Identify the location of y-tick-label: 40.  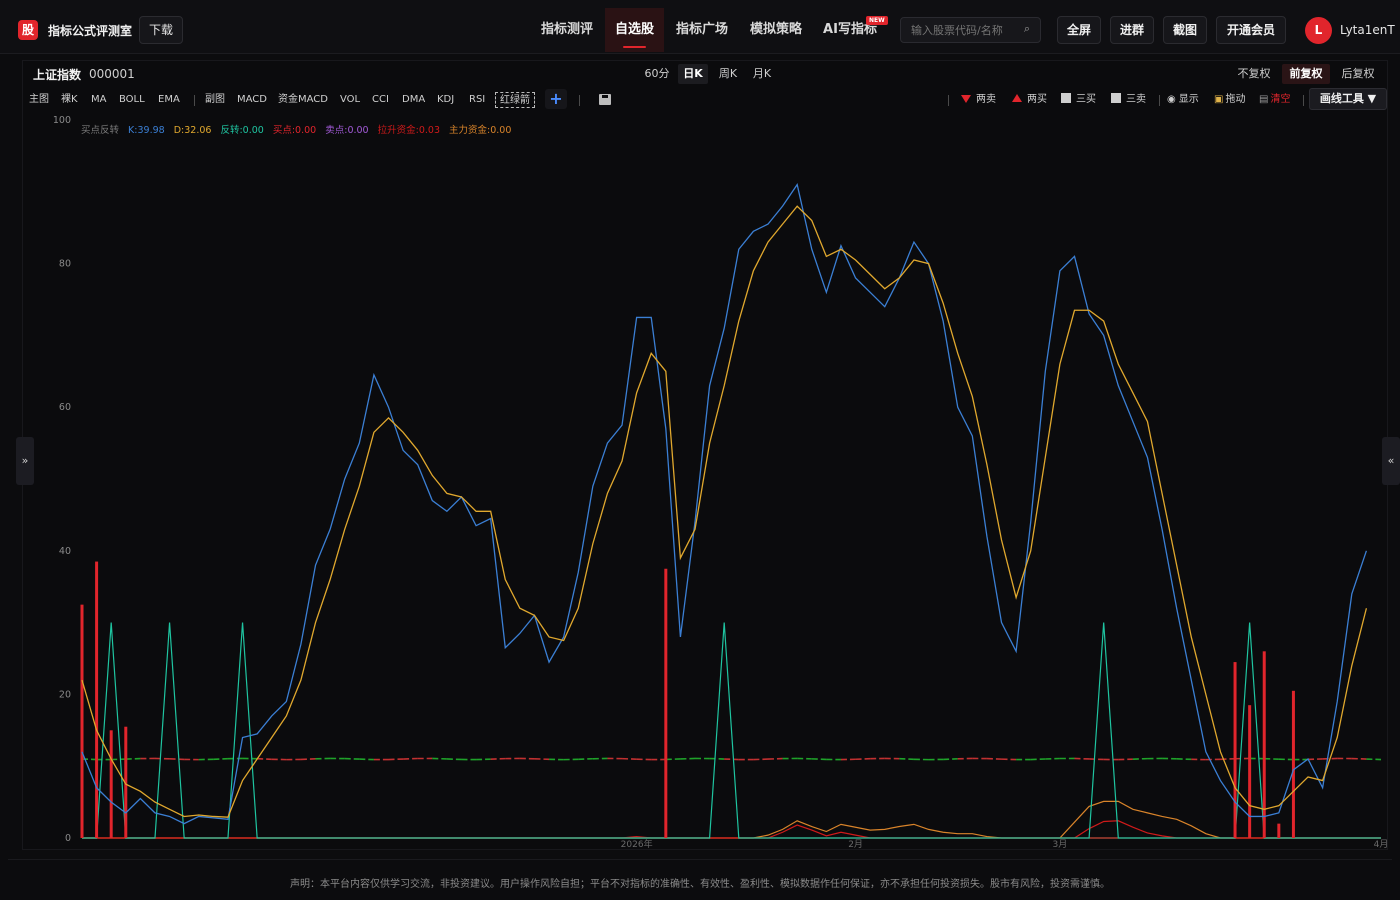
(65, 551).